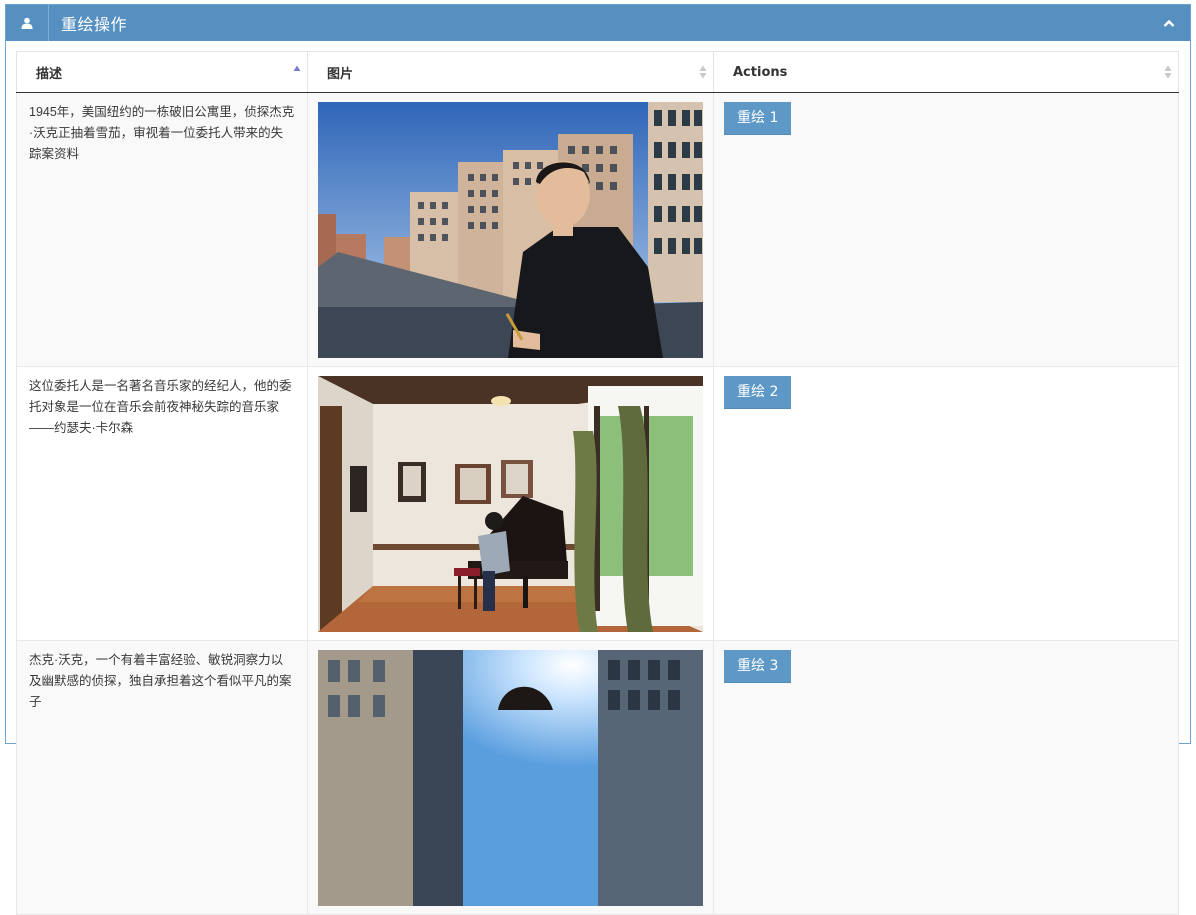 The width and height of the screenshot is (1196, 915). What do you see at coordinates (297, 68) in the screenshot?
I see `sort-ascending-icon` at bounding box center [297, 68].